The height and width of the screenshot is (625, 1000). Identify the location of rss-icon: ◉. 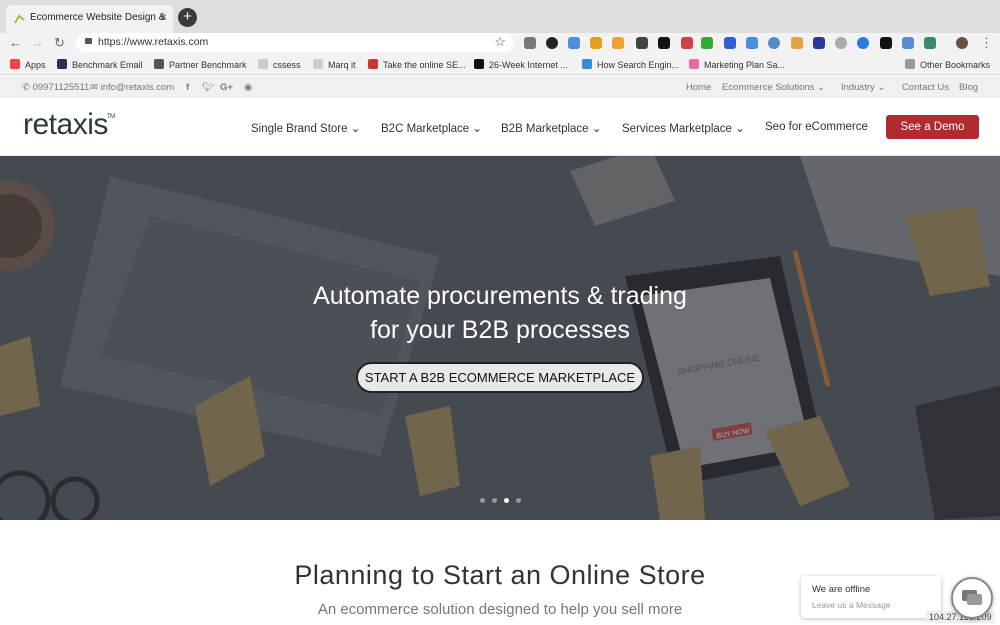
(248, 87).